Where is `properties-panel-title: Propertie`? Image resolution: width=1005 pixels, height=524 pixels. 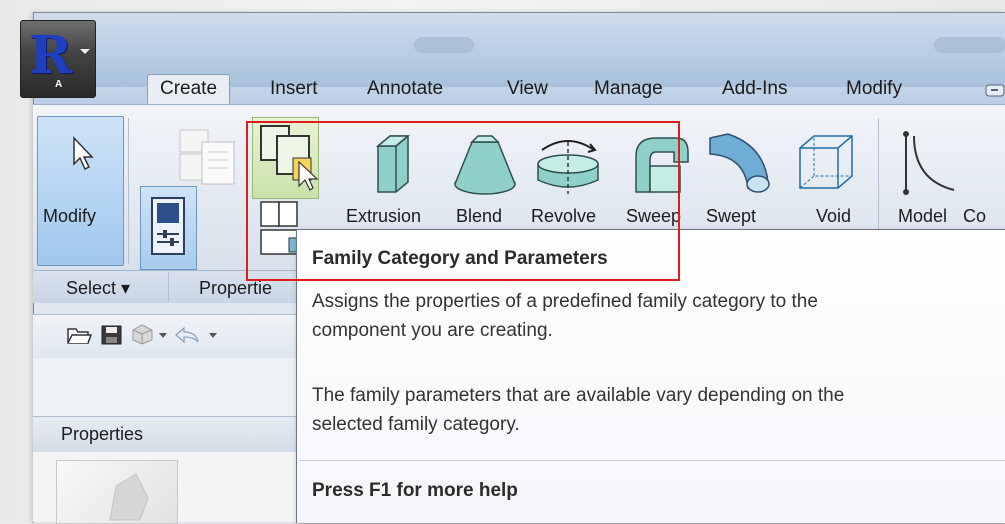
properties-panel-title: Propertie is located at coordinates (236, 288).